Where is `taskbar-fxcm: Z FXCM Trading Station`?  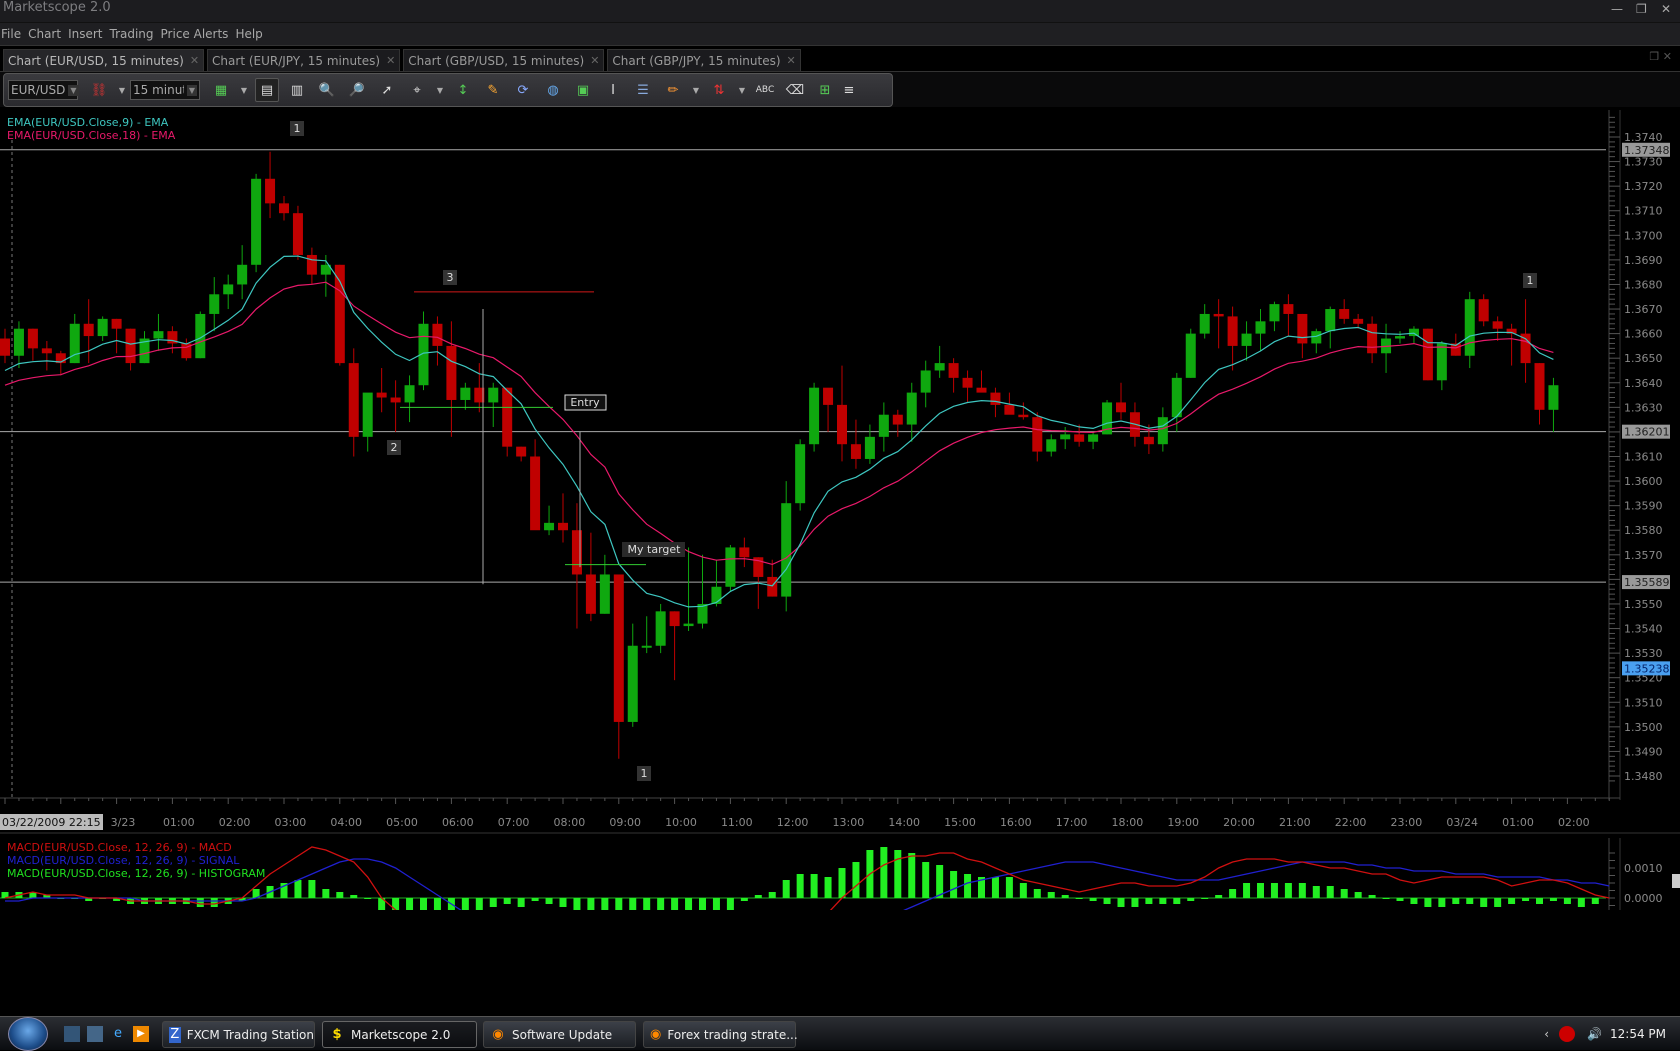
taskbar-fxcm: Z FXCM Trading Station is located at coordinates (238, 1034).